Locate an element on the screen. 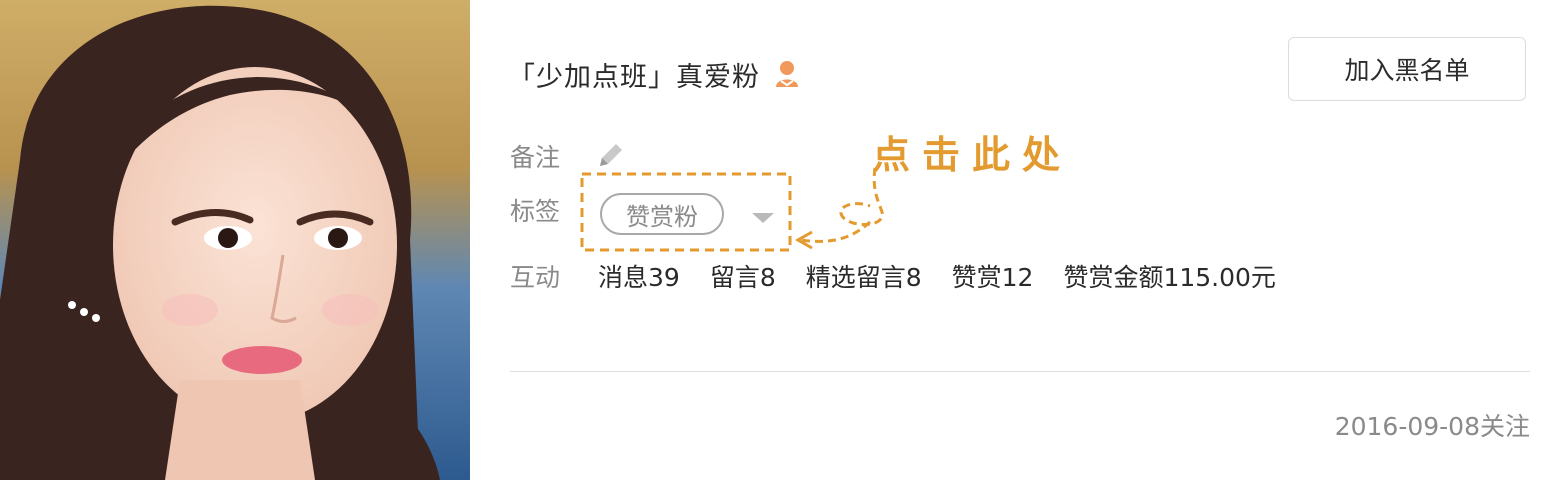 The image size is (1568, 480). arrow-head-icon is located at coordinates (803, 240).